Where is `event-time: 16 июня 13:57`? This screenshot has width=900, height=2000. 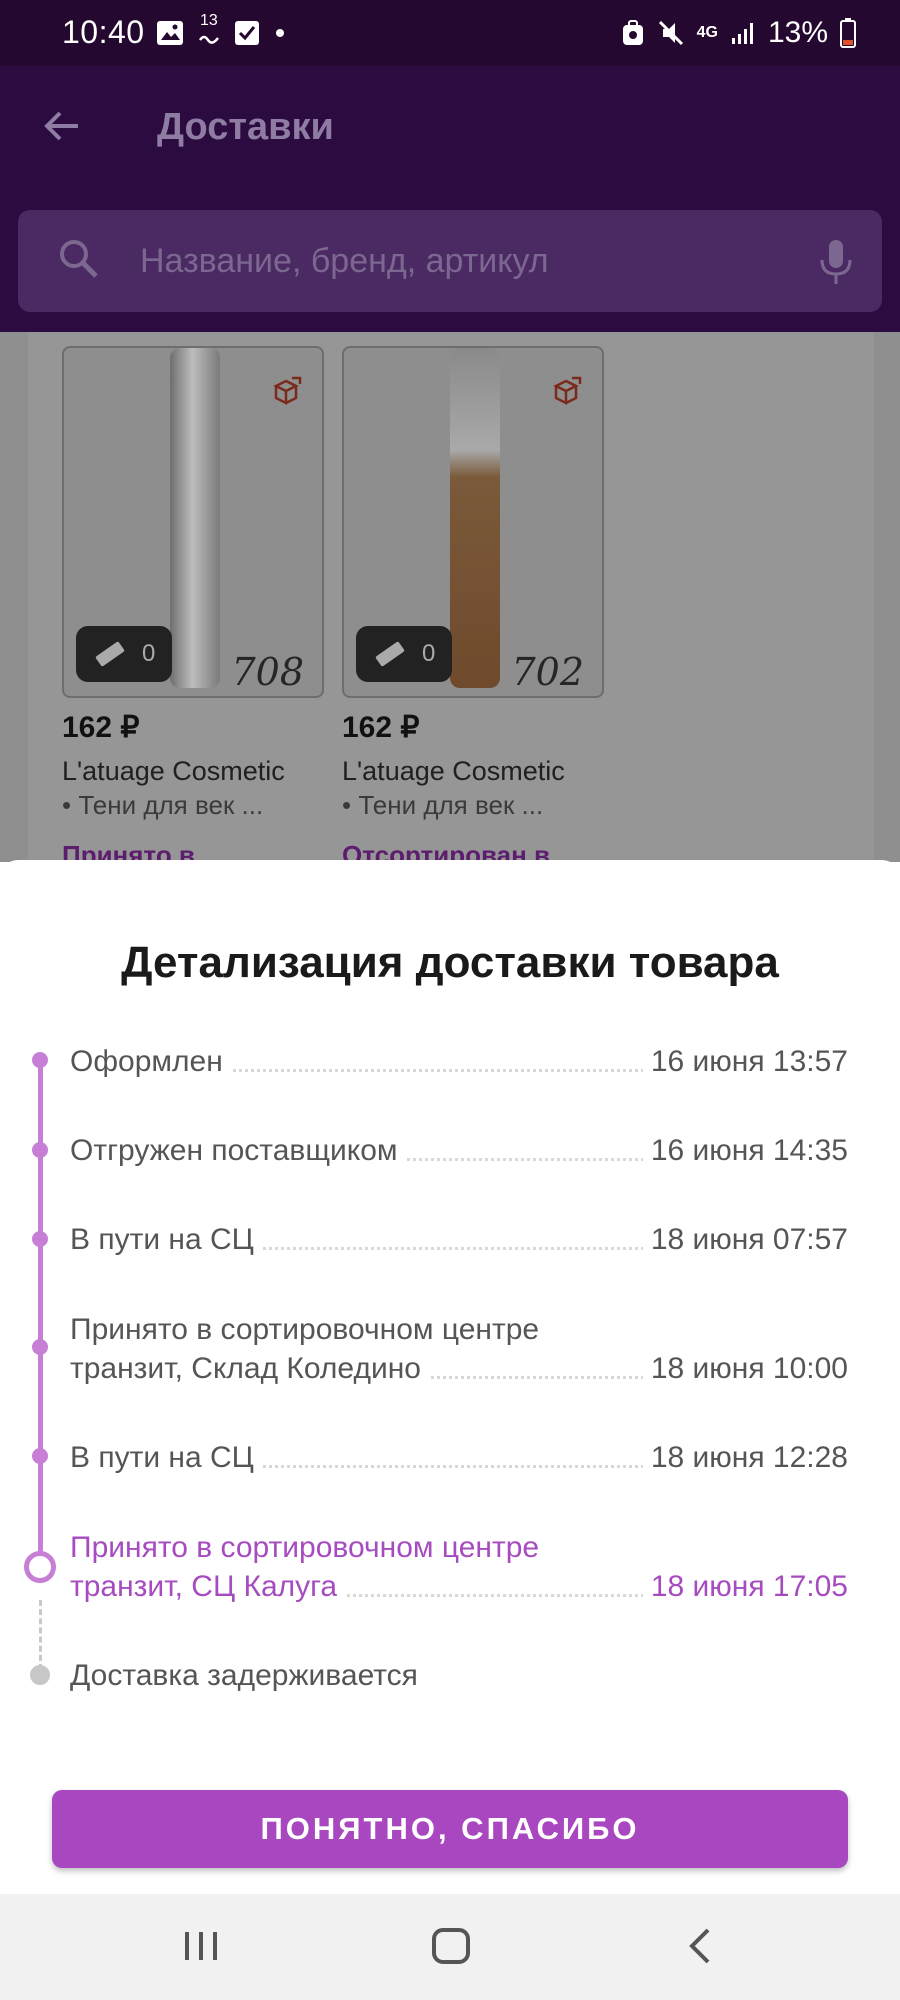 event-time: 16 июня 13:57 is located at coordinates (745, 1061).